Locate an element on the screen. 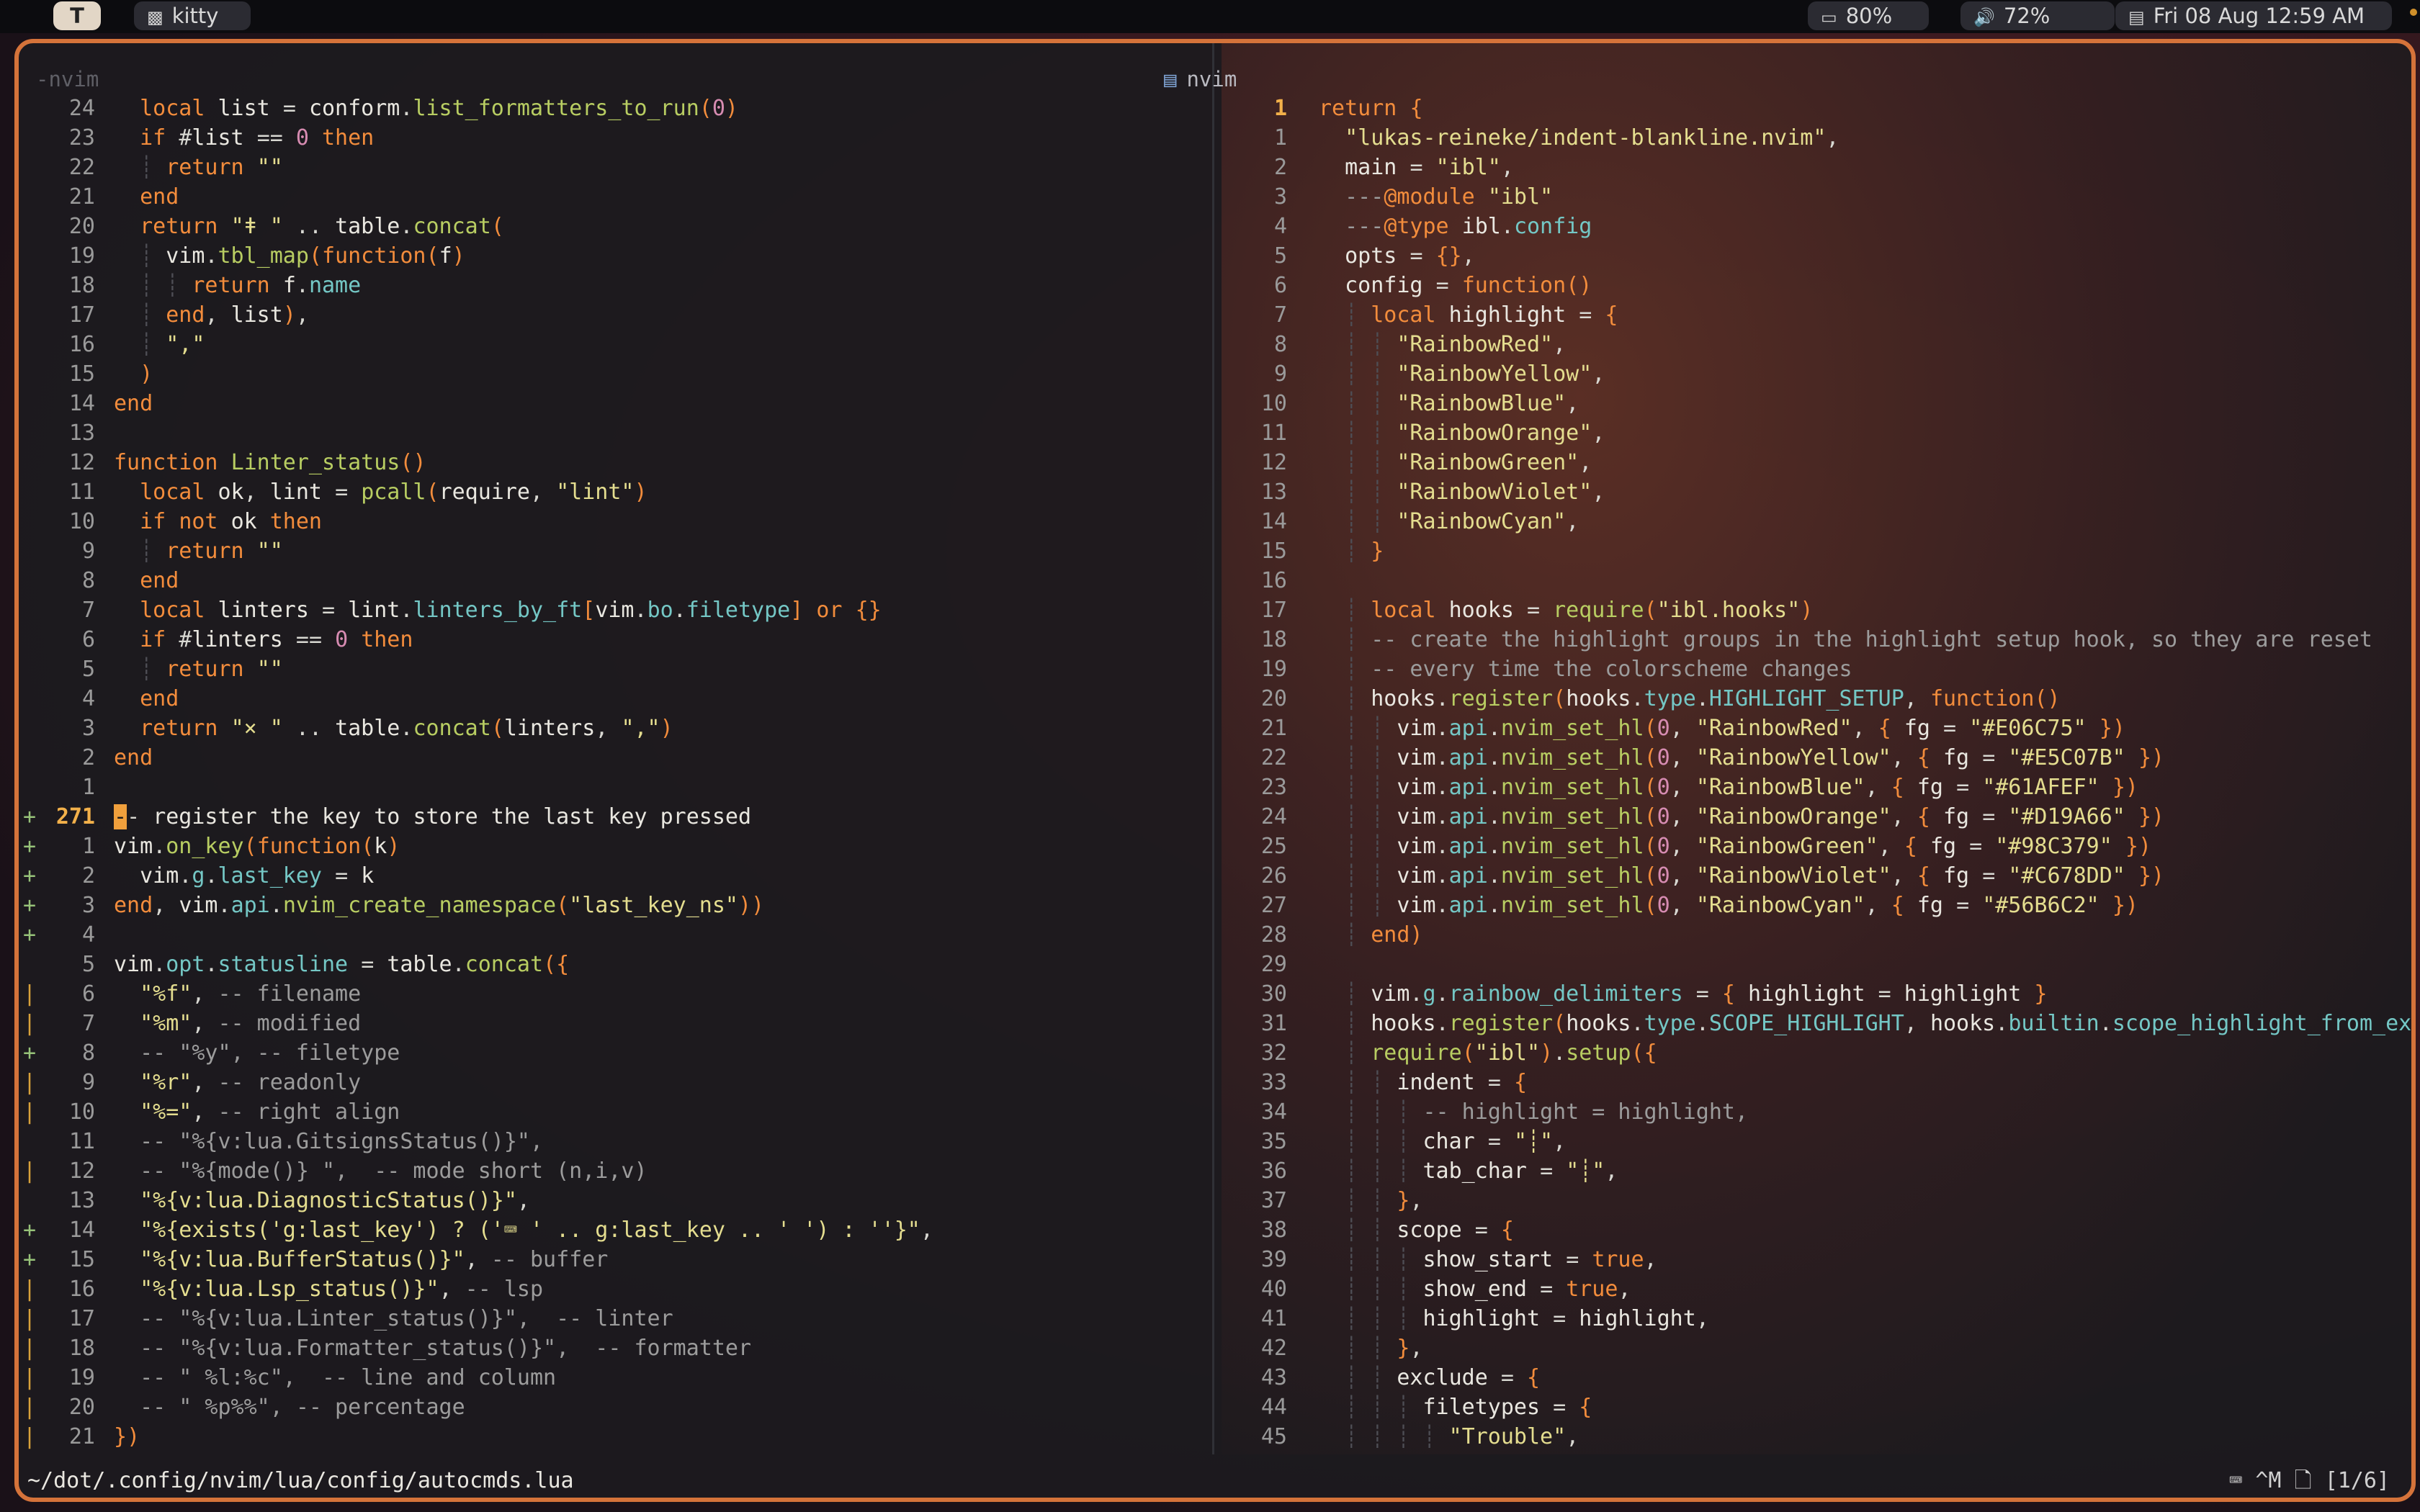  code-text: -- " %l:%c", -- line and column is located at coordinates (325, 1377).